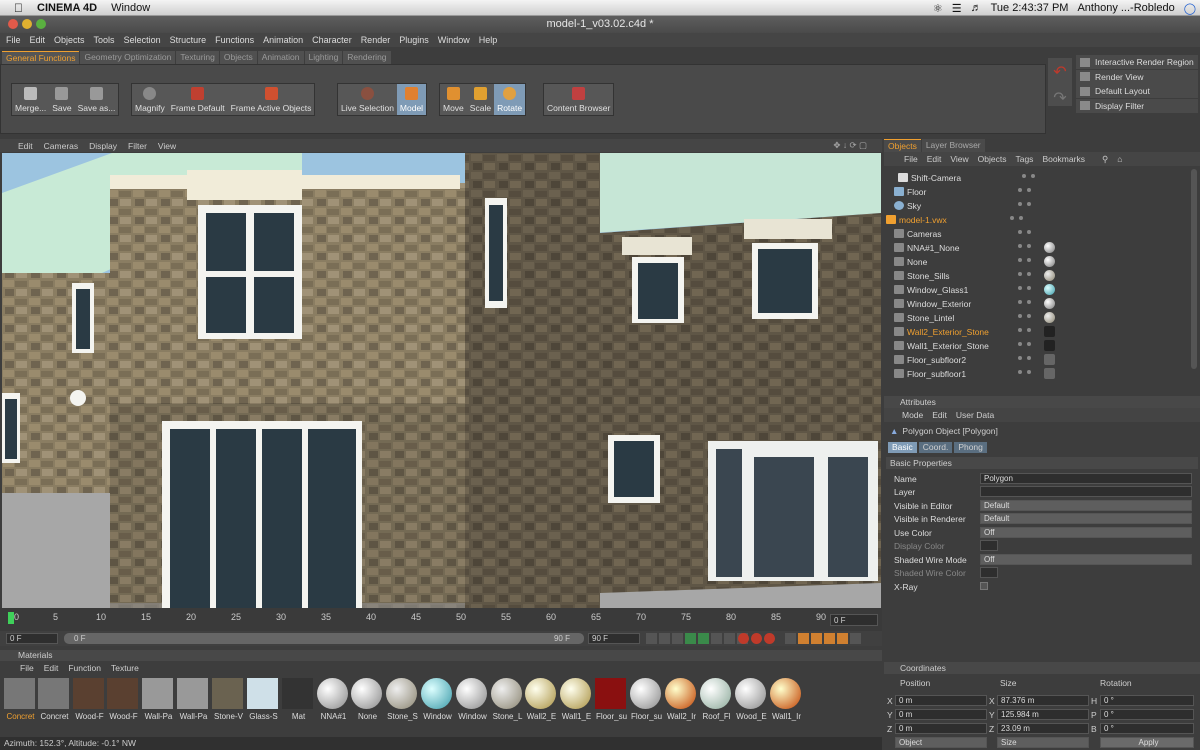 Image resolution: width=1200 pixels, height=750 pixels. Describe the element at coordinates (27, 24) in the screenshot. I see `minimize-window-button` at that location.